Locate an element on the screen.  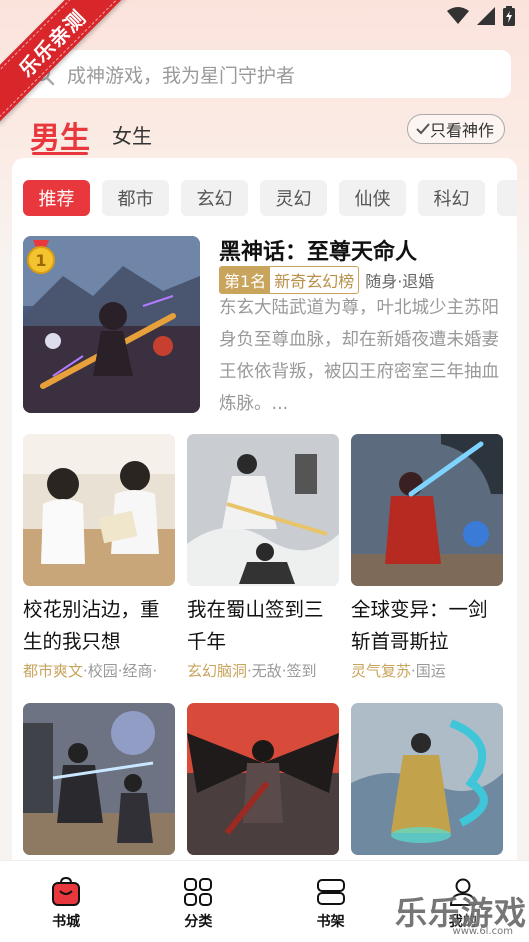
wifi-icon is located at coordinates (458, 15).